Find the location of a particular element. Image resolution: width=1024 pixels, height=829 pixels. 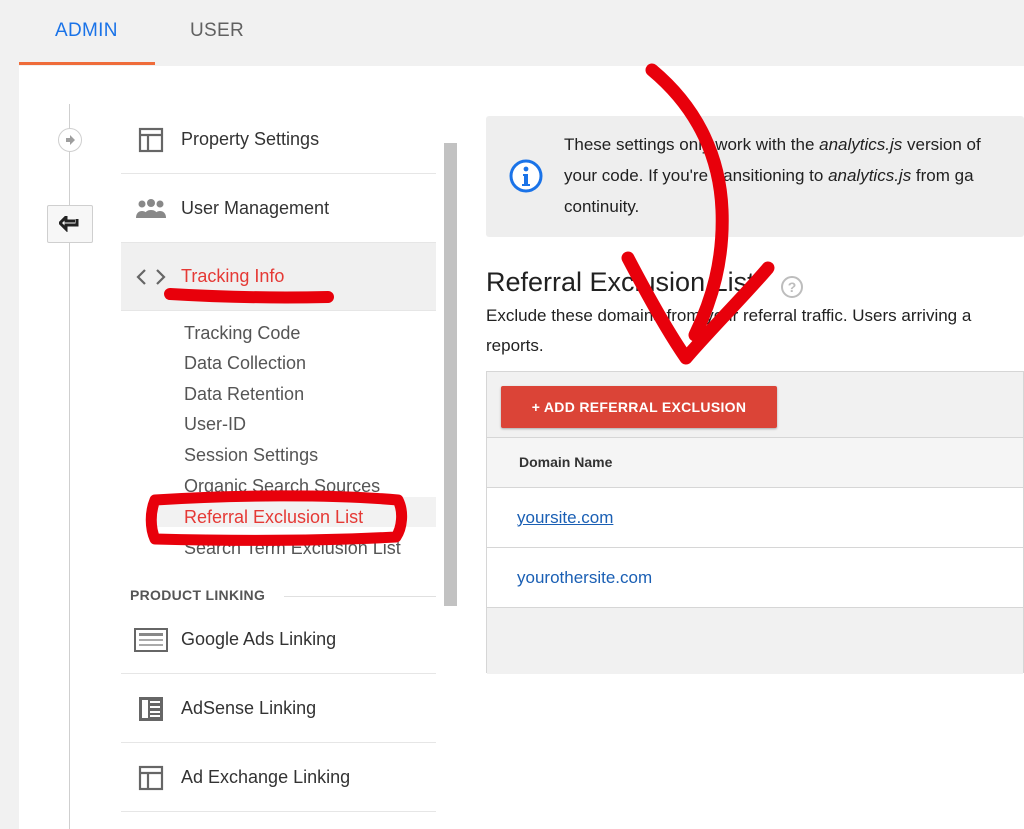

nav-label: Ad Exchange Linking is located at coordinates (266, 777).